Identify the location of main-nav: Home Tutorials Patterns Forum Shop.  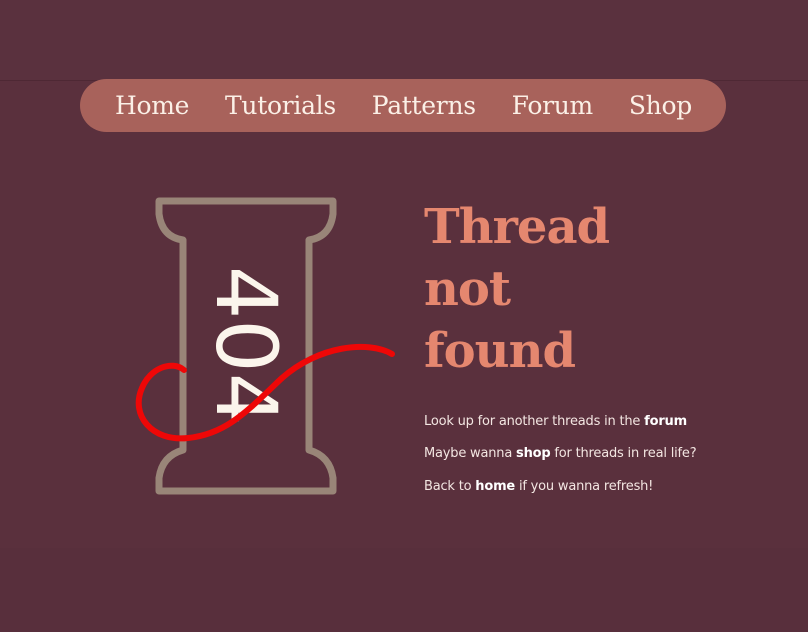
(403, 105).